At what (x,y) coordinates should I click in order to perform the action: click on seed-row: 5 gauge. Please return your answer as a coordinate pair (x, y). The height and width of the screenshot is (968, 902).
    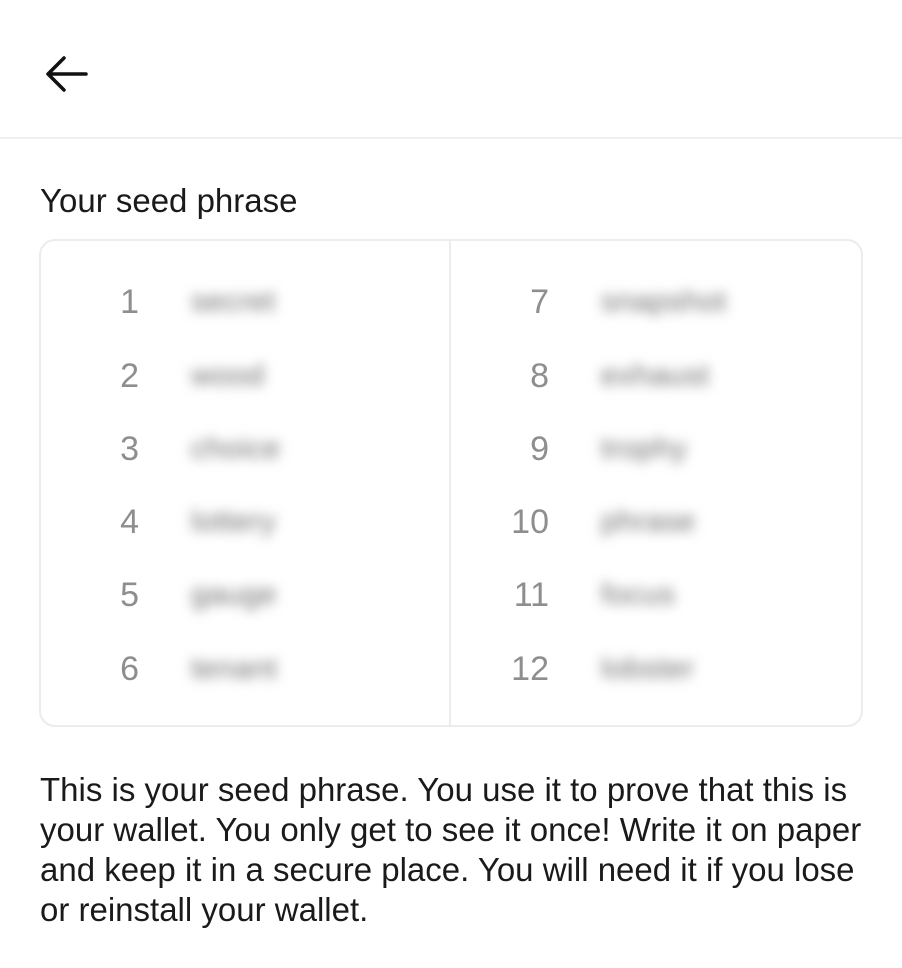
    Looking at the image, I should click on (245, 595).